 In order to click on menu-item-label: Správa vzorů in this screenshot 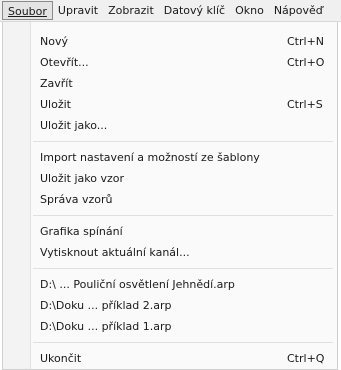, I will do `click(76, 199)`.